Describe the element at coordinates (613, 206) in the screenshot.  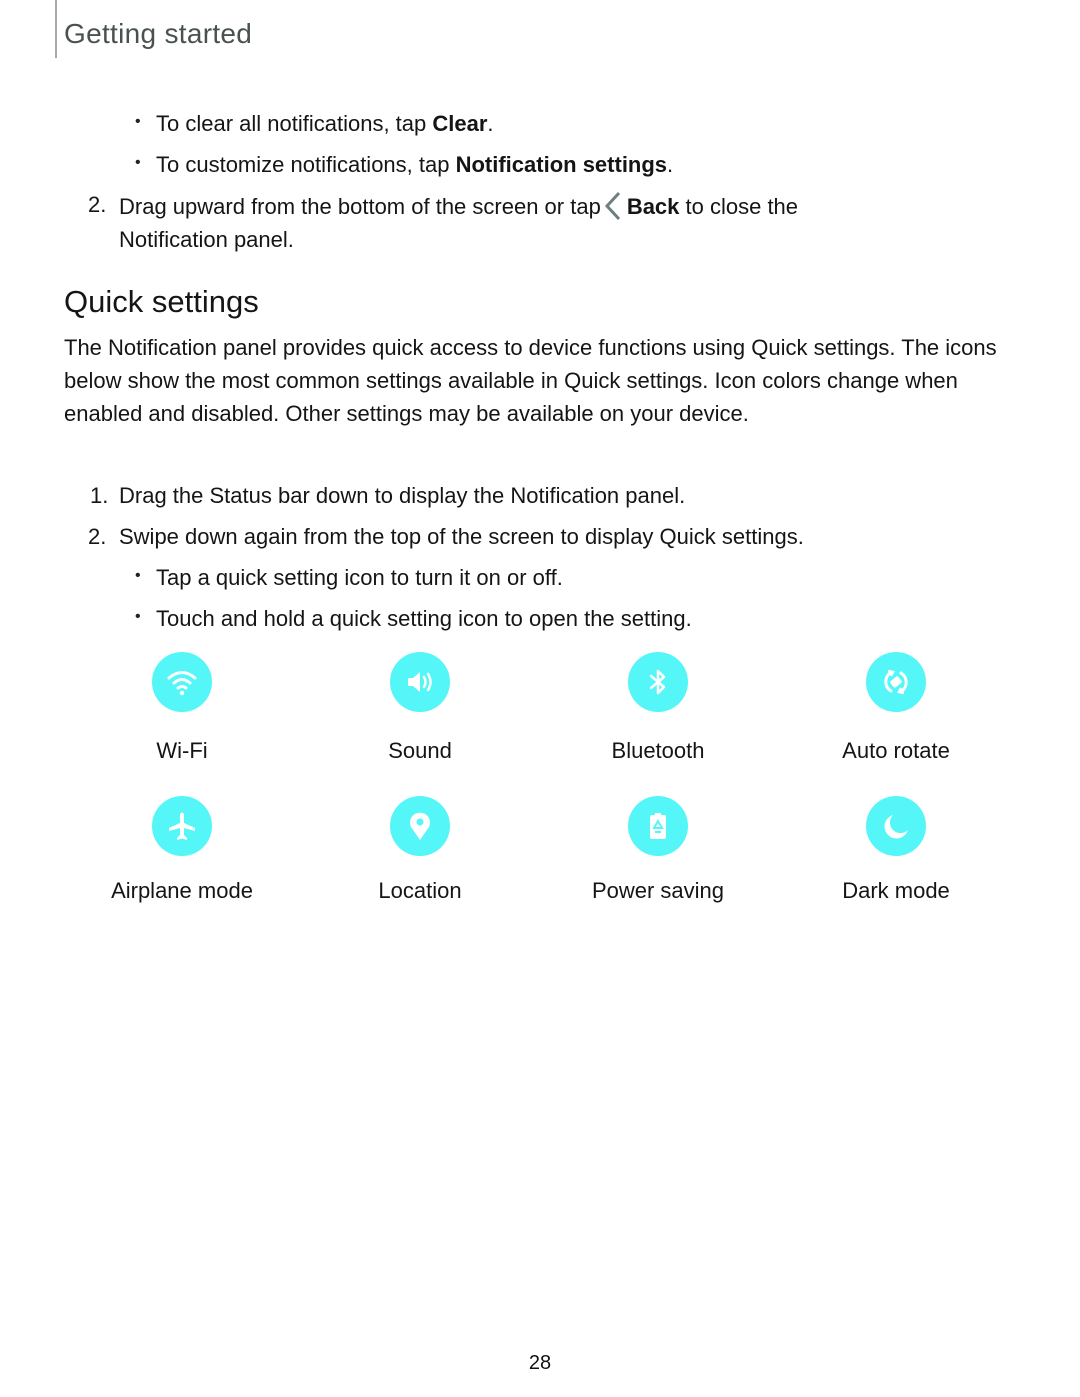
I see `back-chevron-icon` at that location.